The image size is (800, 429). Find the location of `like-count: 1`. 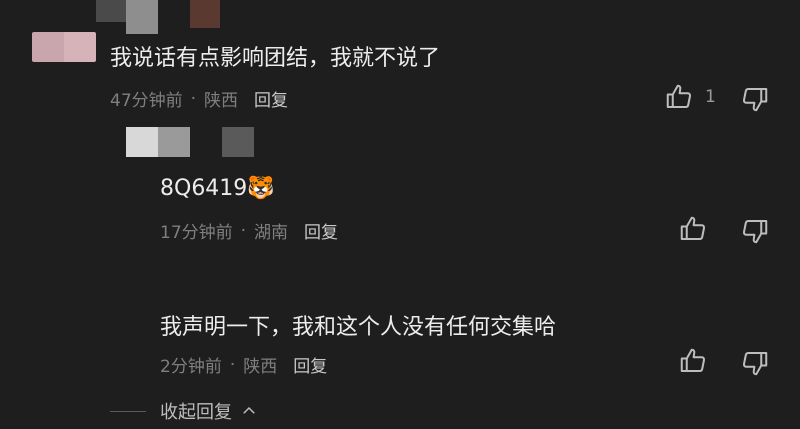

like-count: 1 is located at coordinates (710, 97).